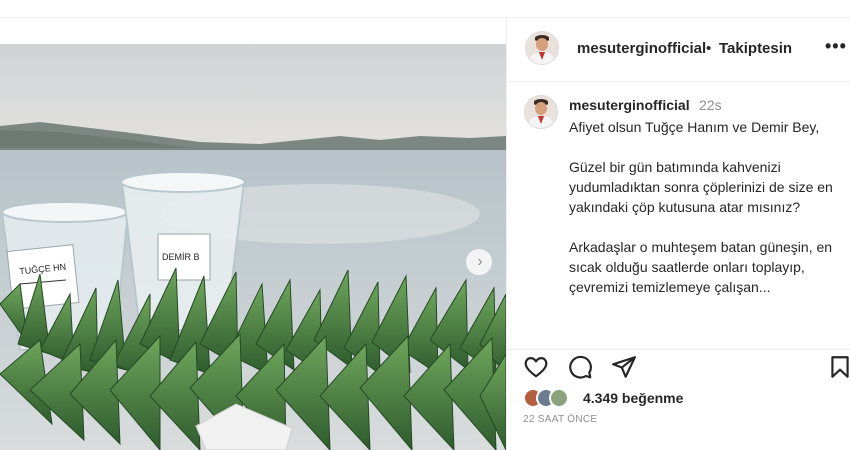 Image resolution: width=850 pixels, height=450 pixels. What do you see at coordinates (838, 367) in the screenshot?
I see `save-bookmark-icon` at bounding box center [838, 367].